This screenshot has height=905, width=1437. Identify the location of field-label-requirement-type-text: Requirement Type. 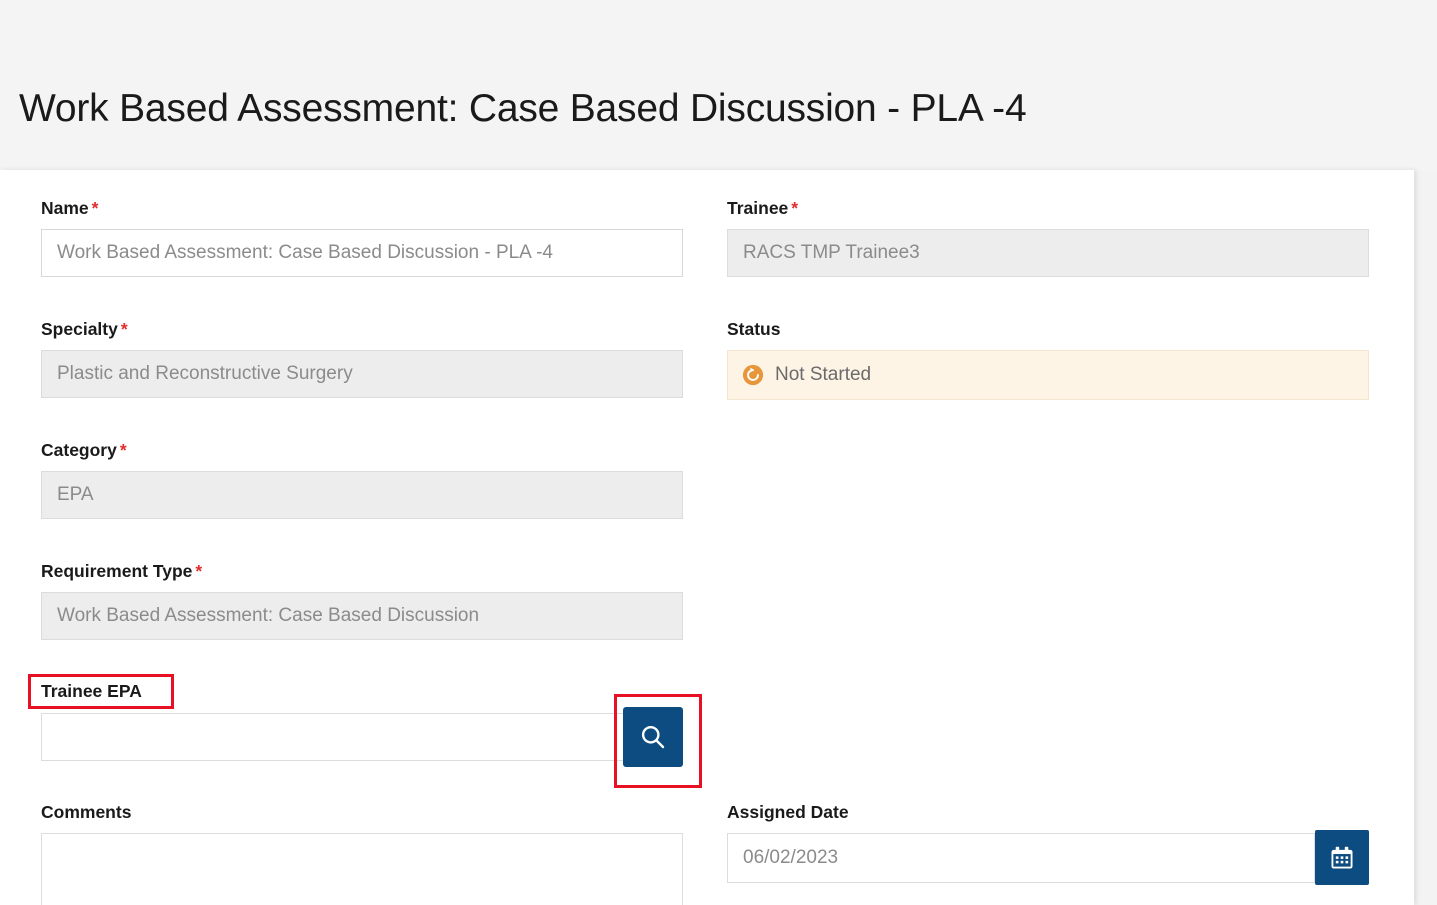
(117, 571).